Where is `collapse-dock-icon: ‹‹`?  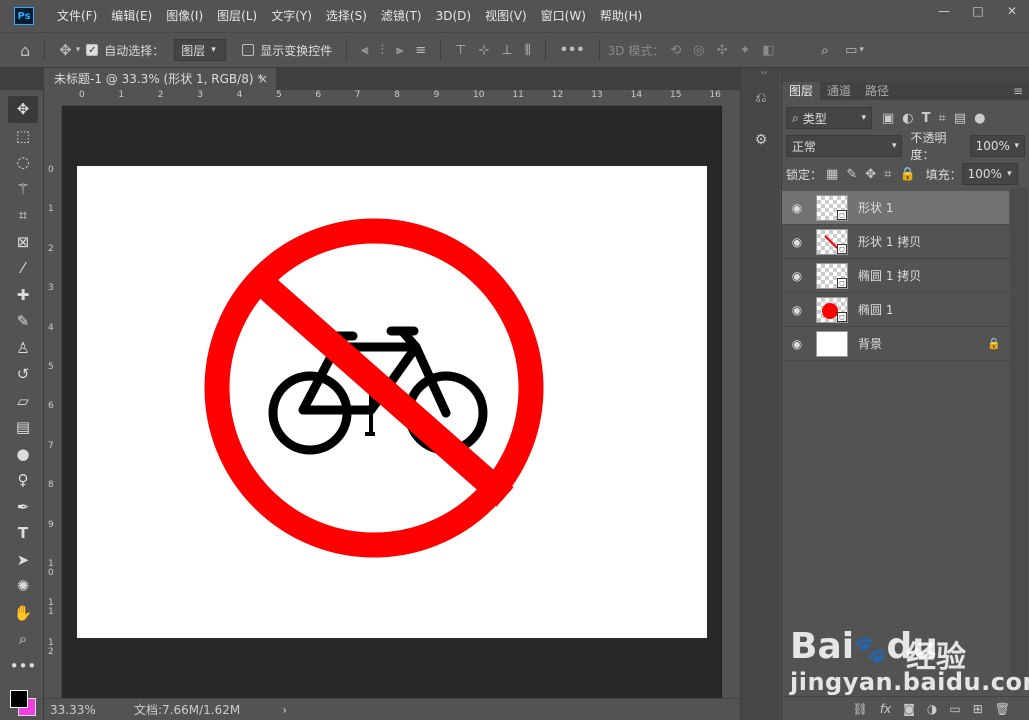
collapse-dock-icon: ‹‹ is located at coordinates (760, 72).